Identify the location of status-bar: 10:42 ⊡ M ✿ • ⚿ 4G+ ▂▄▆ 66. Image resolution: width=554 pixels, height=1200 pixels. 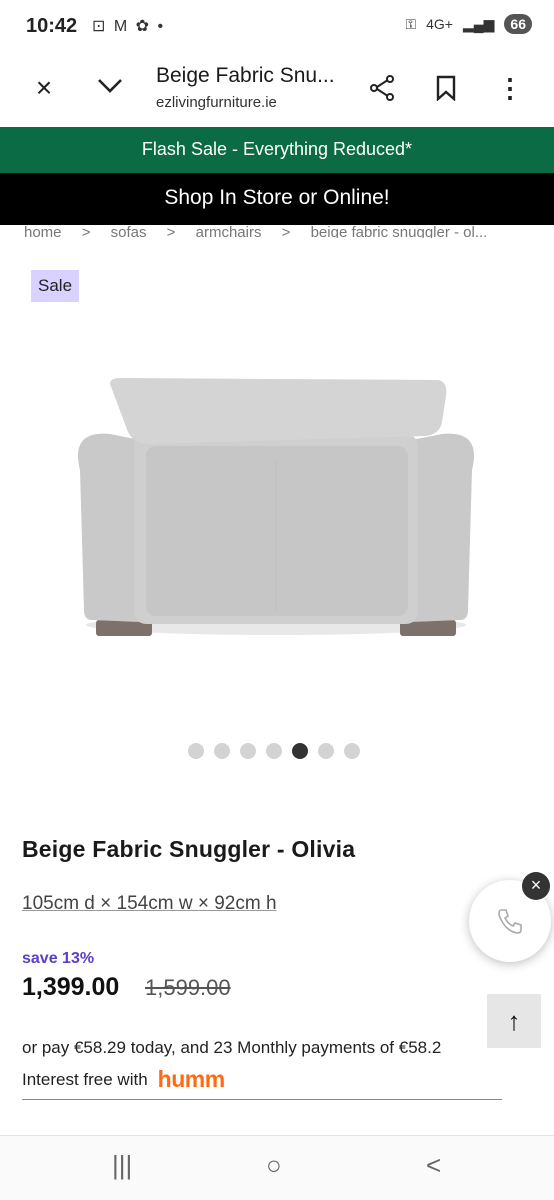
(277, 28).